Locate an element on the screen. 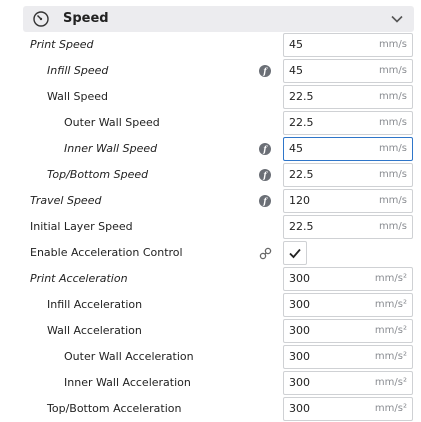  setting-value: 120 is located at coordinates (299, 200).